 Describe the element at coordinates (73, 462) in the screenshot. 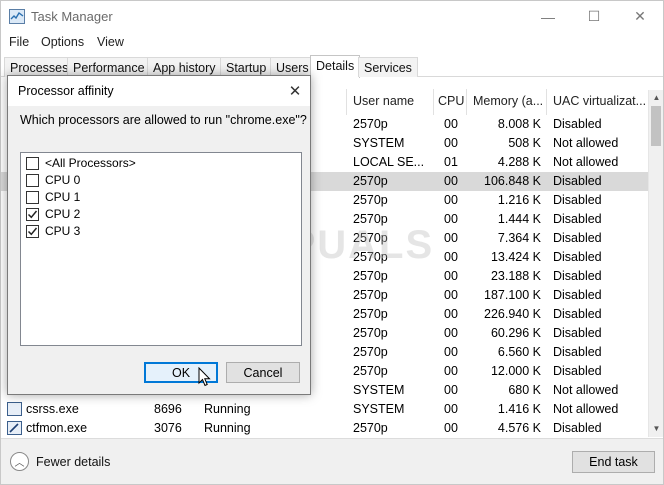

I see `fewer-details-link: Fewer details` at that location.